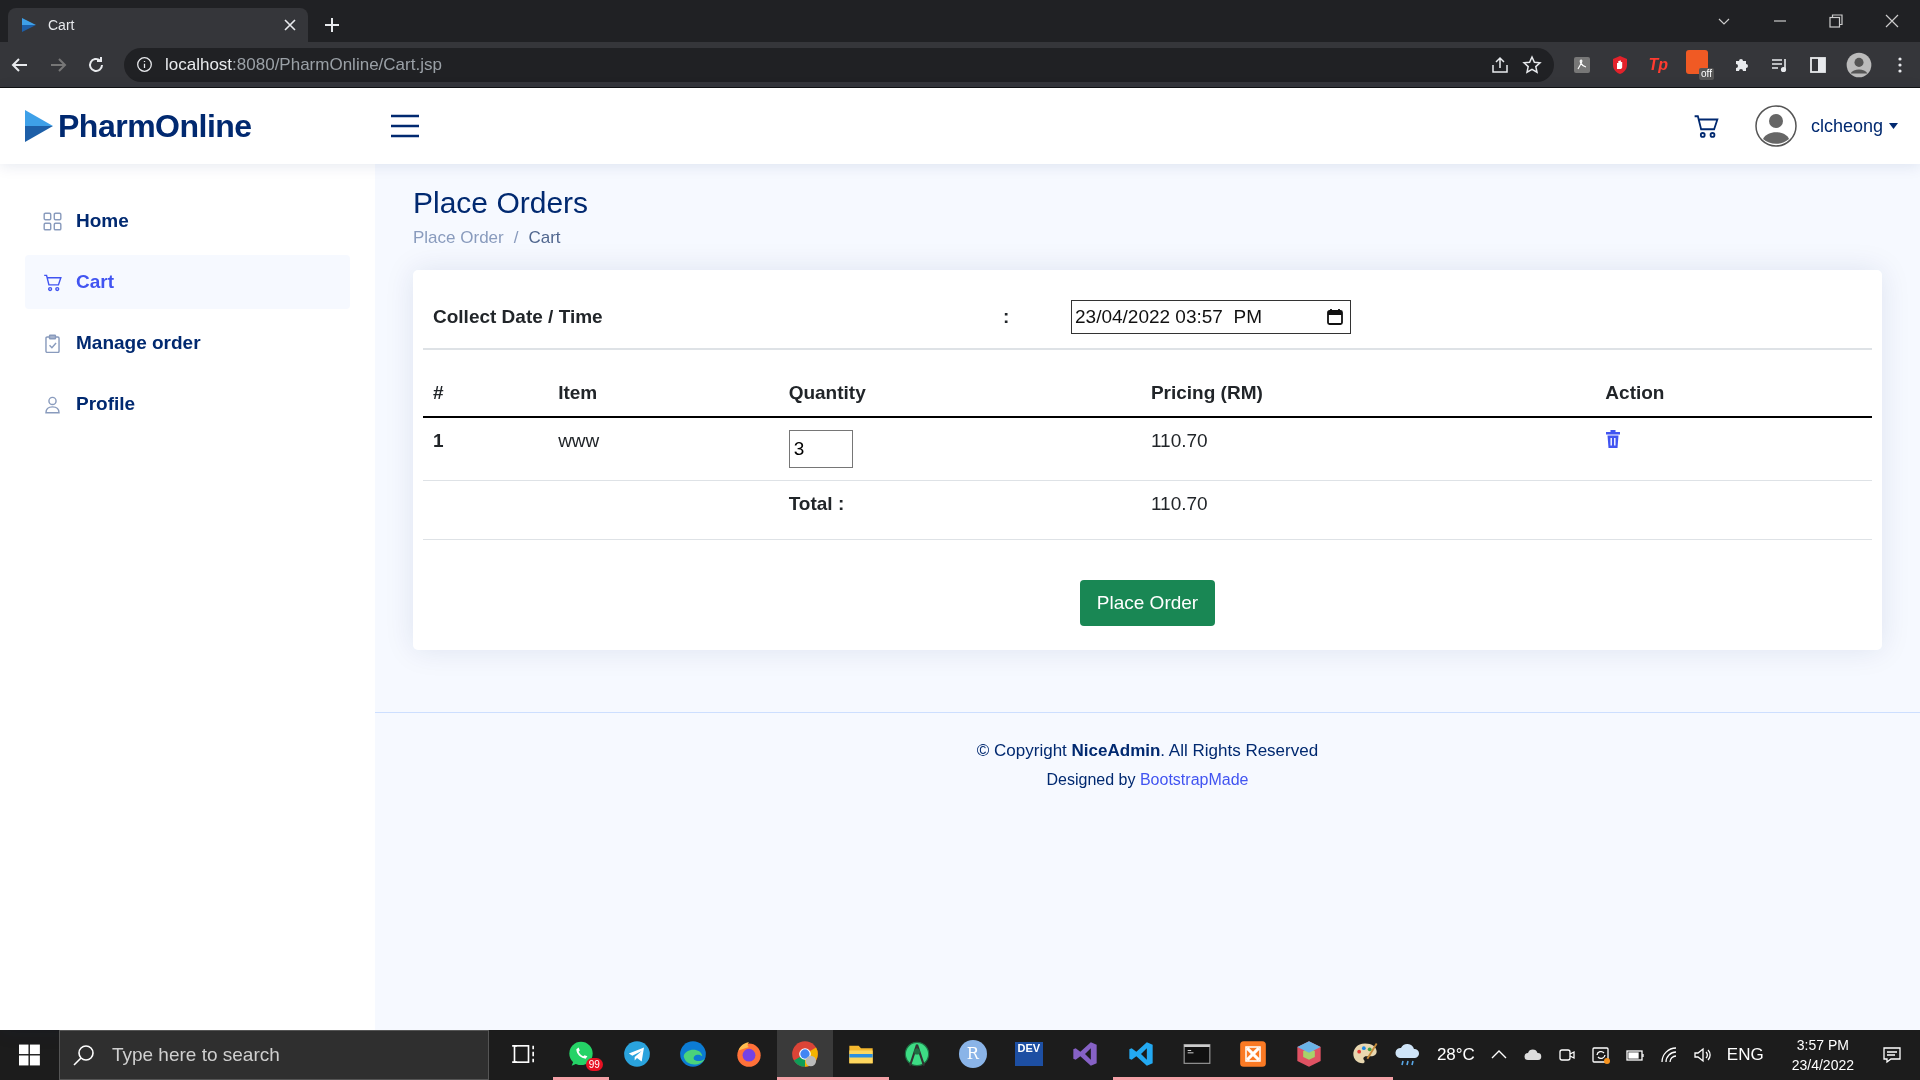 This screenshot has height=1080, width=1920. Describe the element at coordinates (155, 126) in the screenshot. I see `logo-text: PharmOnline` at that location.